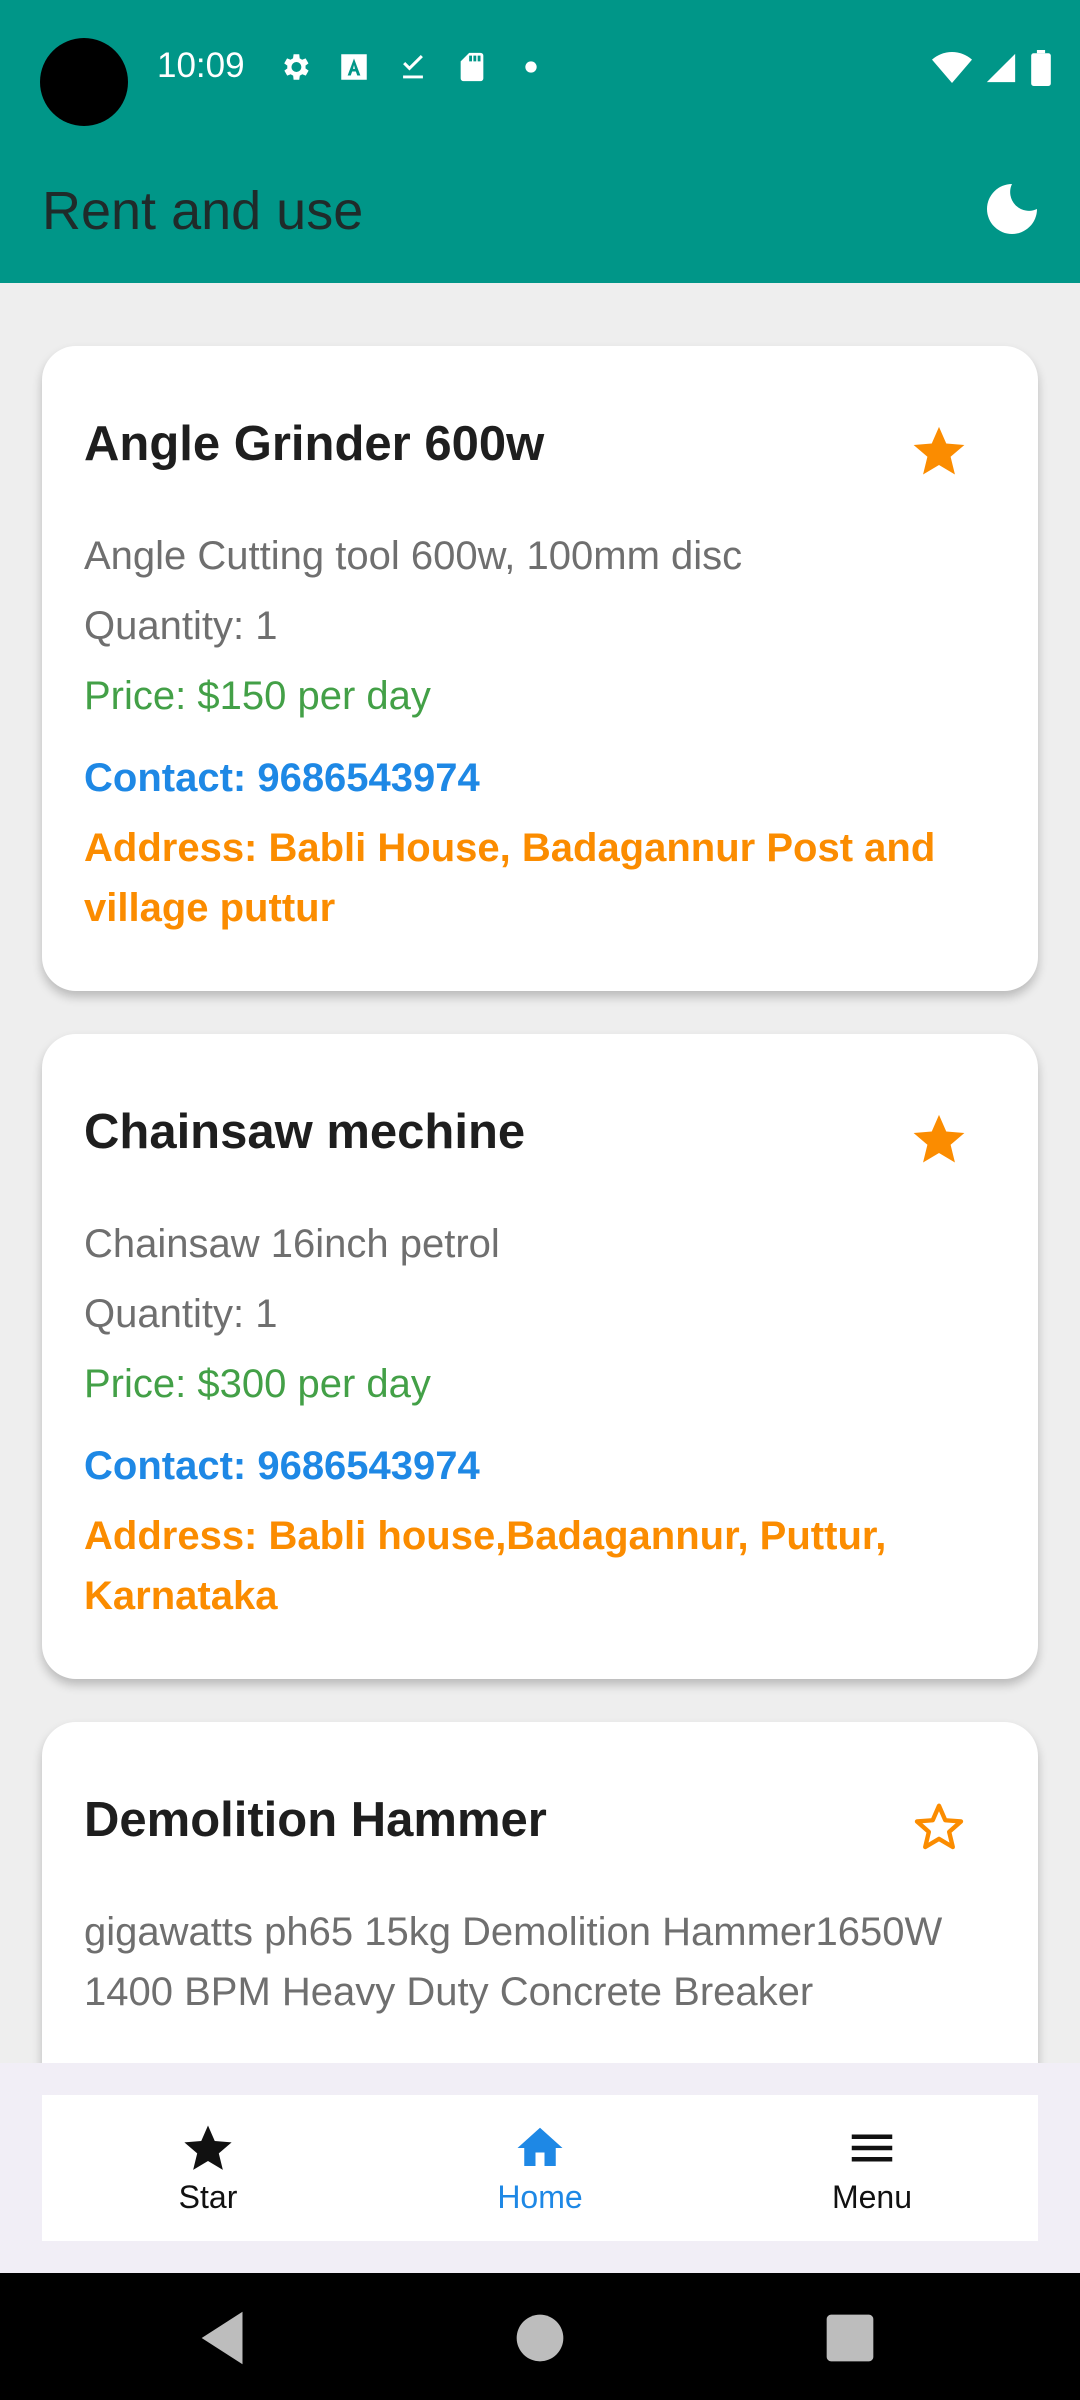 This screenshot has height=2400, width=1080. What do you see at coordinates (540, 209) in the screenshot?
I see `app-bar: Rent and use` at bounding box center [540, 209].